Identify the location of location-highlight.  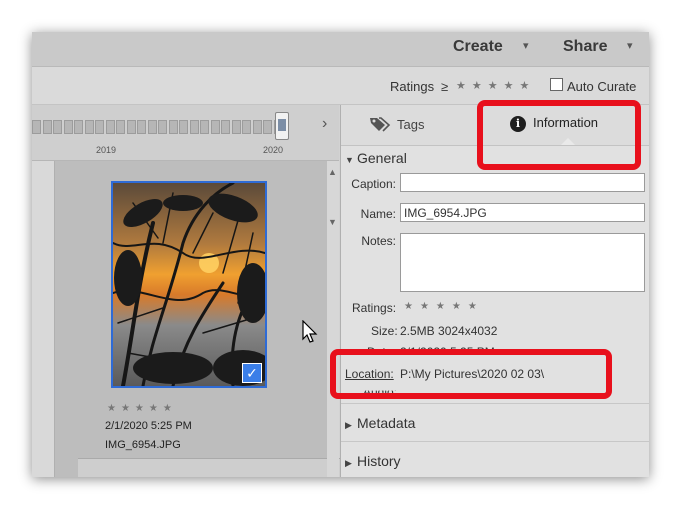
(471, 374).